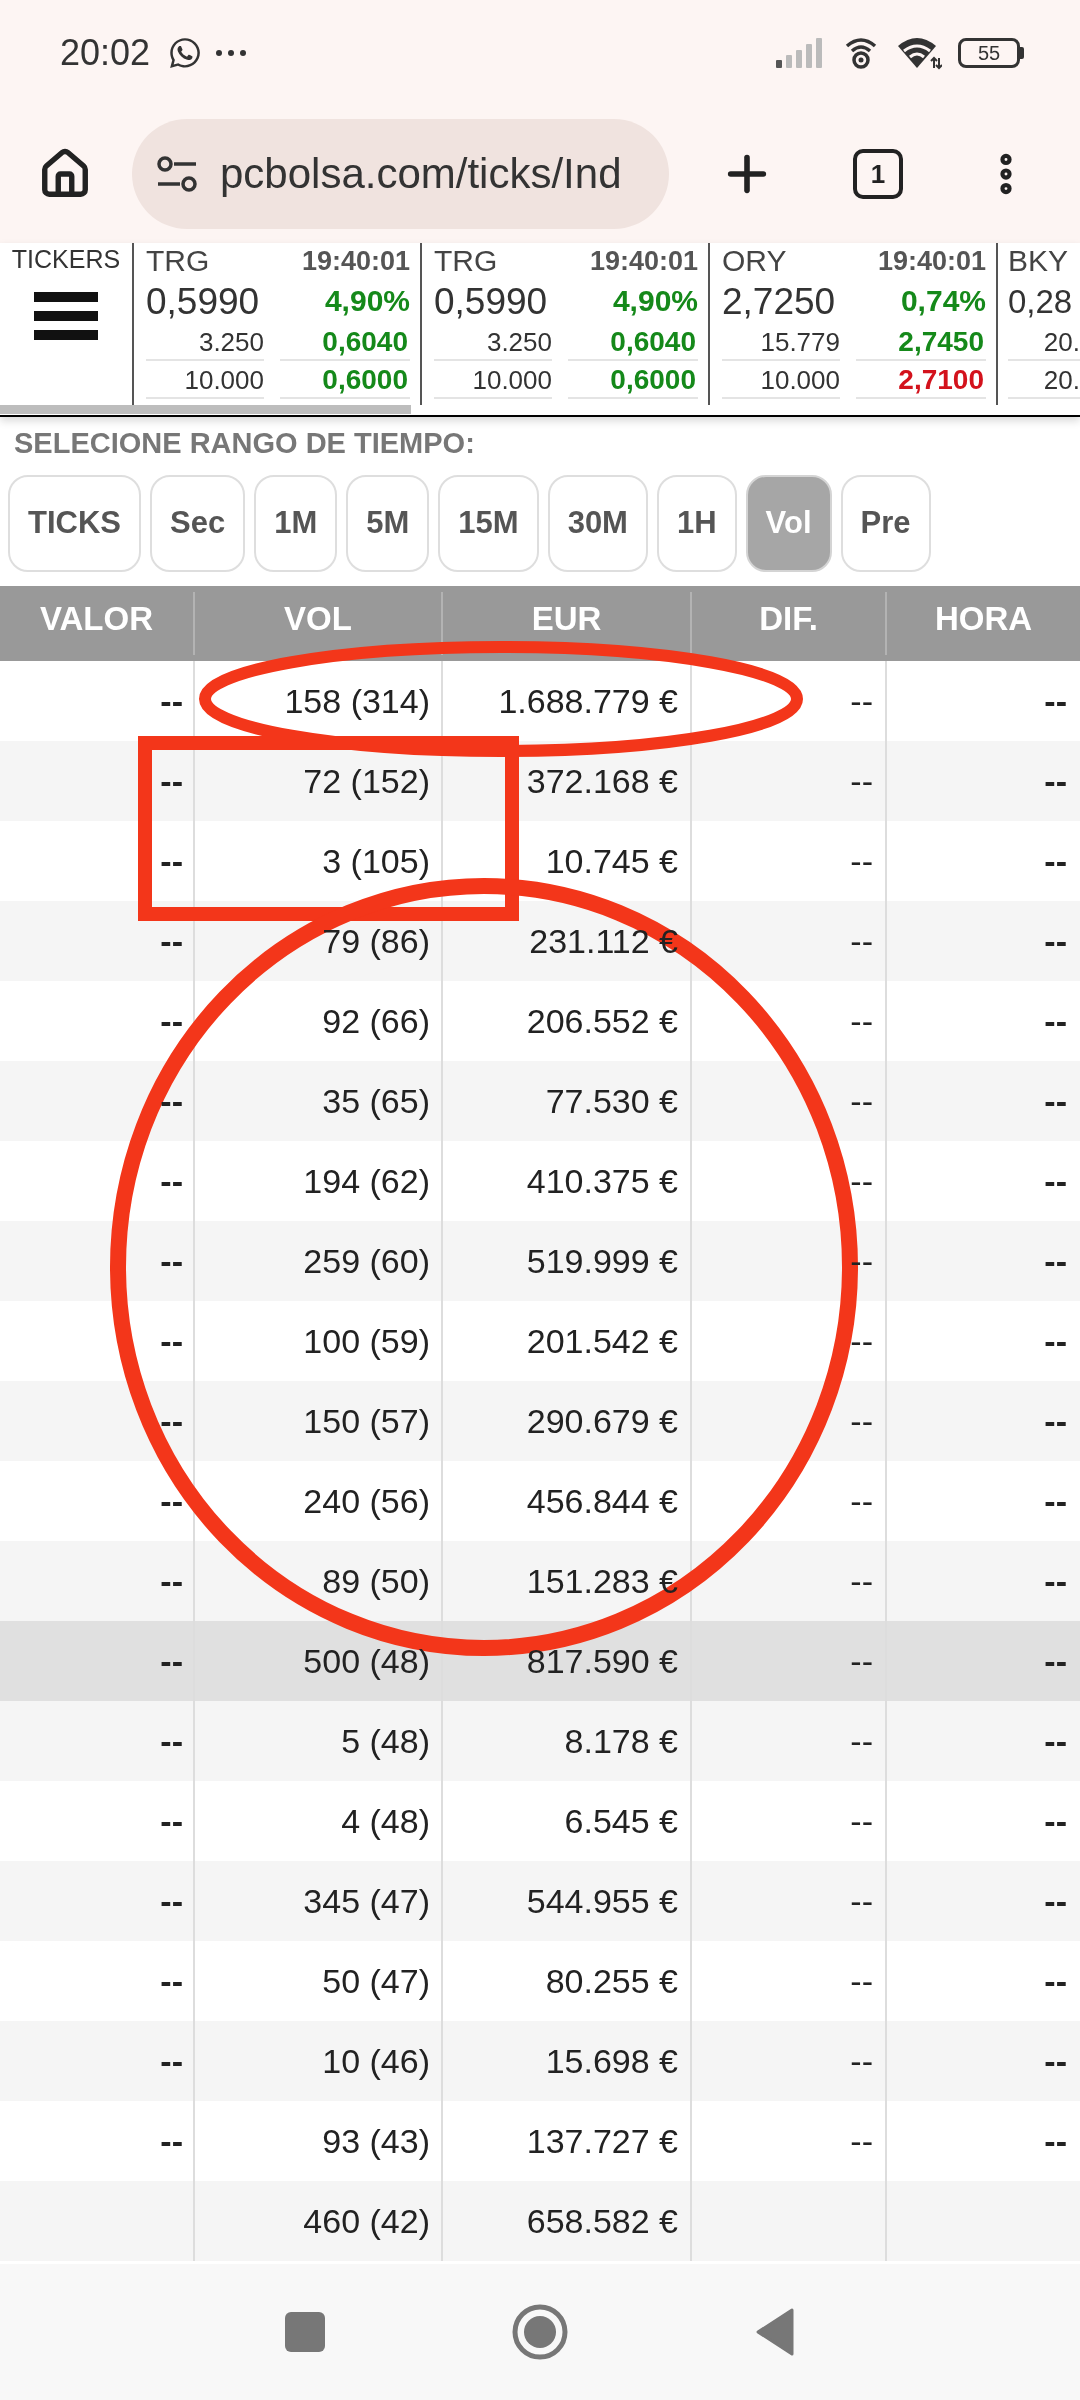  What do you see at coordinates (366, 1421) in the screenshot?
I see `volume-cell: 150 (57)` at bounding box center [366, 1421].